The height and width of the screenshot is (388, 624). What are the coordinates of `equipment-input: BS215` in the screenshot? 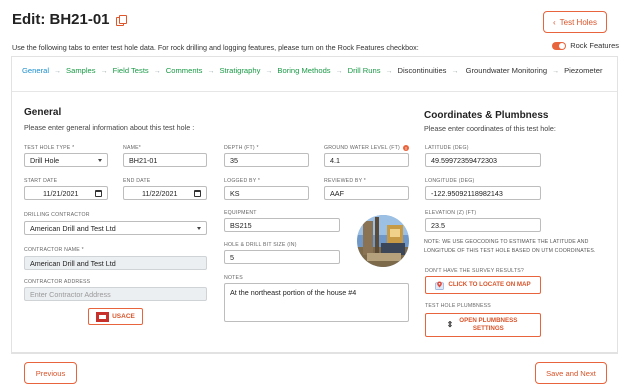 It's located at (282, 225).